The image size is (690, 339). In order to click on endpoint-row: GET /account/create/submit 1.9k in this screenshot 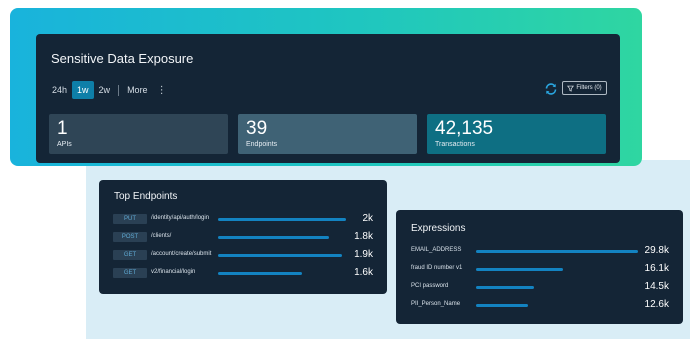, I will do `click(243, 254)`.